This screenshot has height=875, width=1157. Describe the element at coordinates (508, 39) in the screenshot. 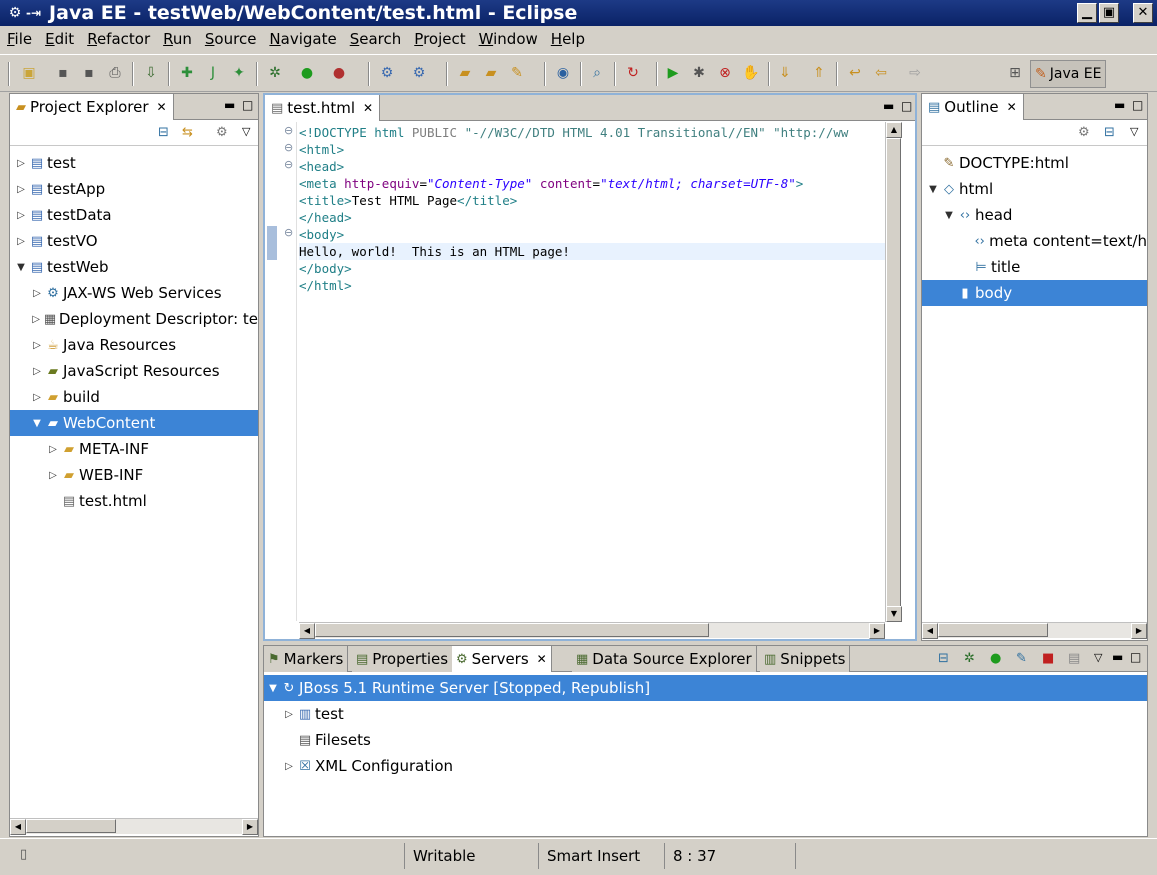

I see `menu-window: Window` at that location.